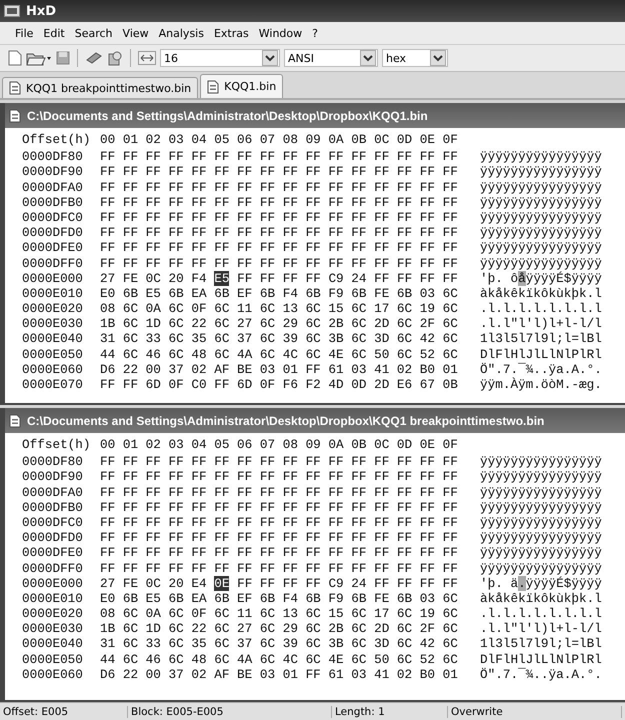 The image size is (625, 720). What do you see at coordinates (100, 87) in the screenshot?
I see `file-tab: KQQ1 breakpointtimestwo.bin` at bounding box center [100, 87].